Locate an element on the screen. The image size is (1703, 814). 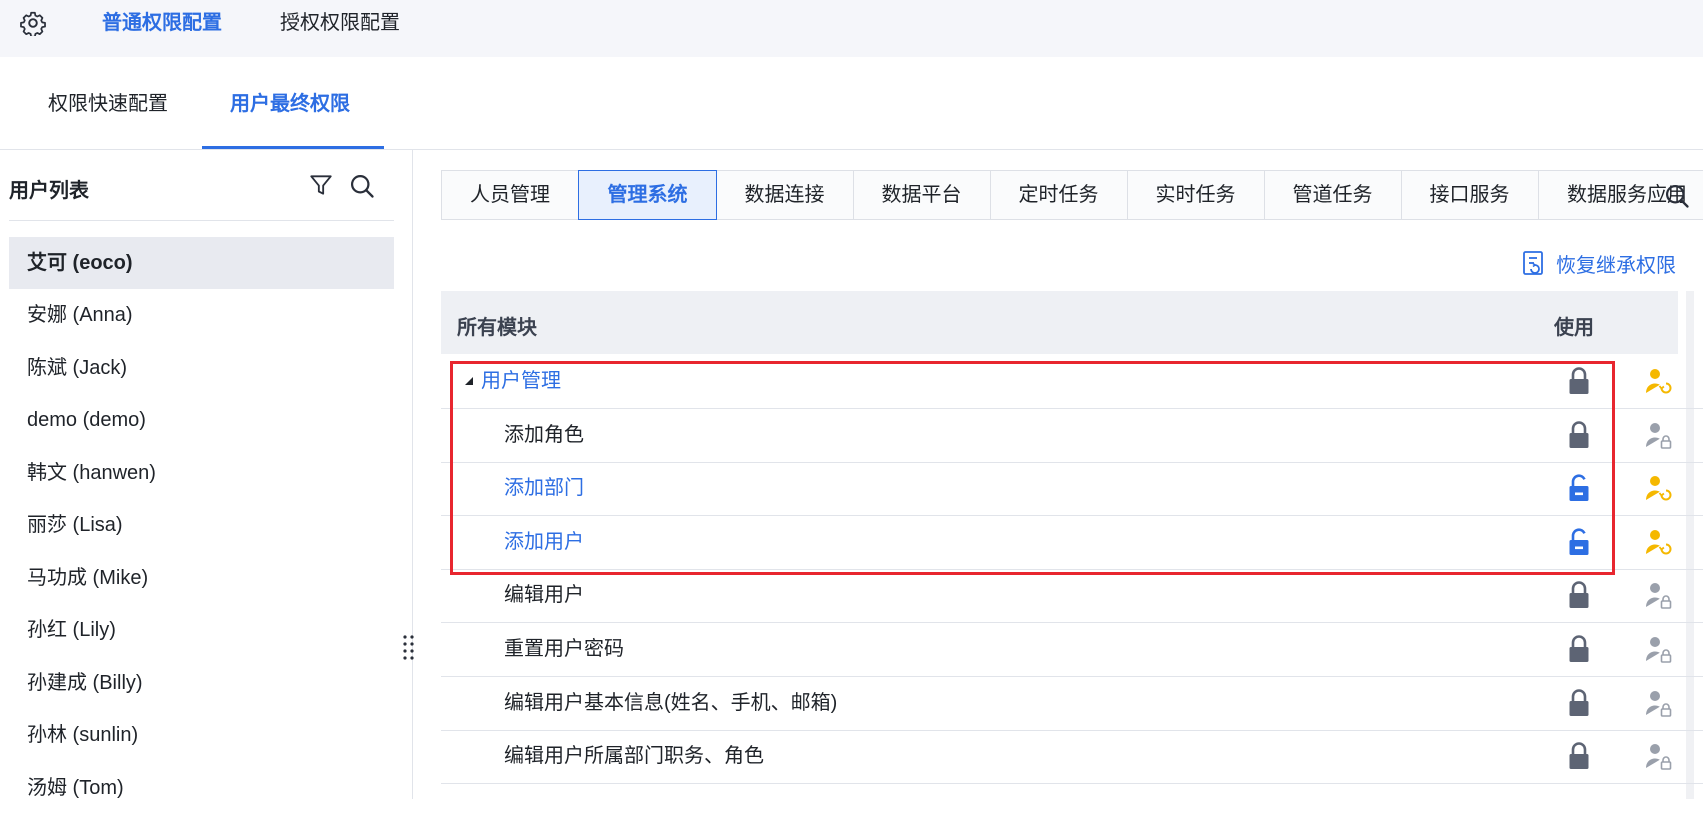
user-item: 艾可 (eoco) is located at coordinates (201, 263).